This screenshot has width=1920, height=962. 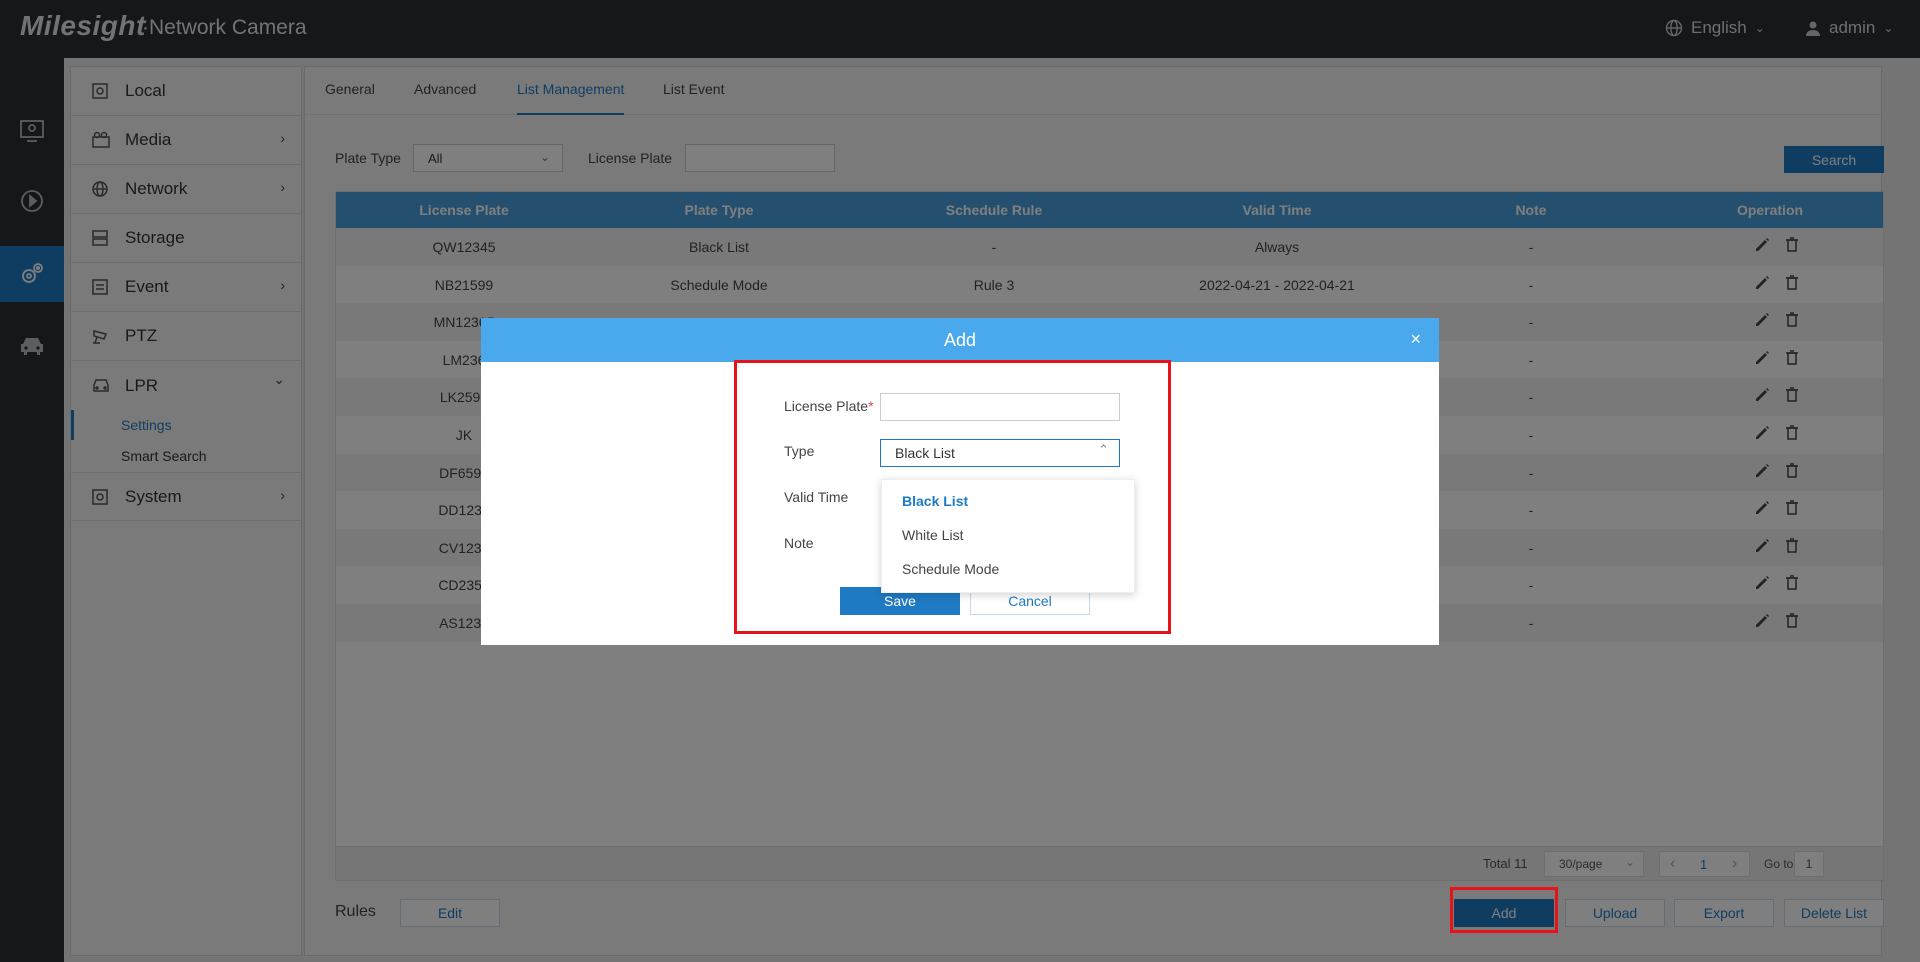 What do you see at coordinates (1415, 339) in the screenshot?
I see `close-icon: ×` at bounding box center [1415, 339].